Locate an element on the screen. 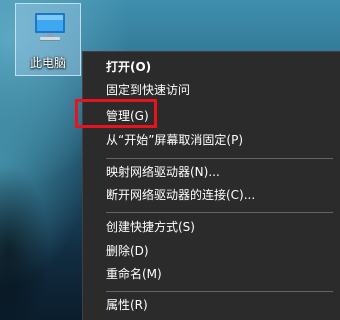 The height and width of the screenshot is (320, 340). desktop-icon-label: 此电脑 is located at coordinates (47, 63).